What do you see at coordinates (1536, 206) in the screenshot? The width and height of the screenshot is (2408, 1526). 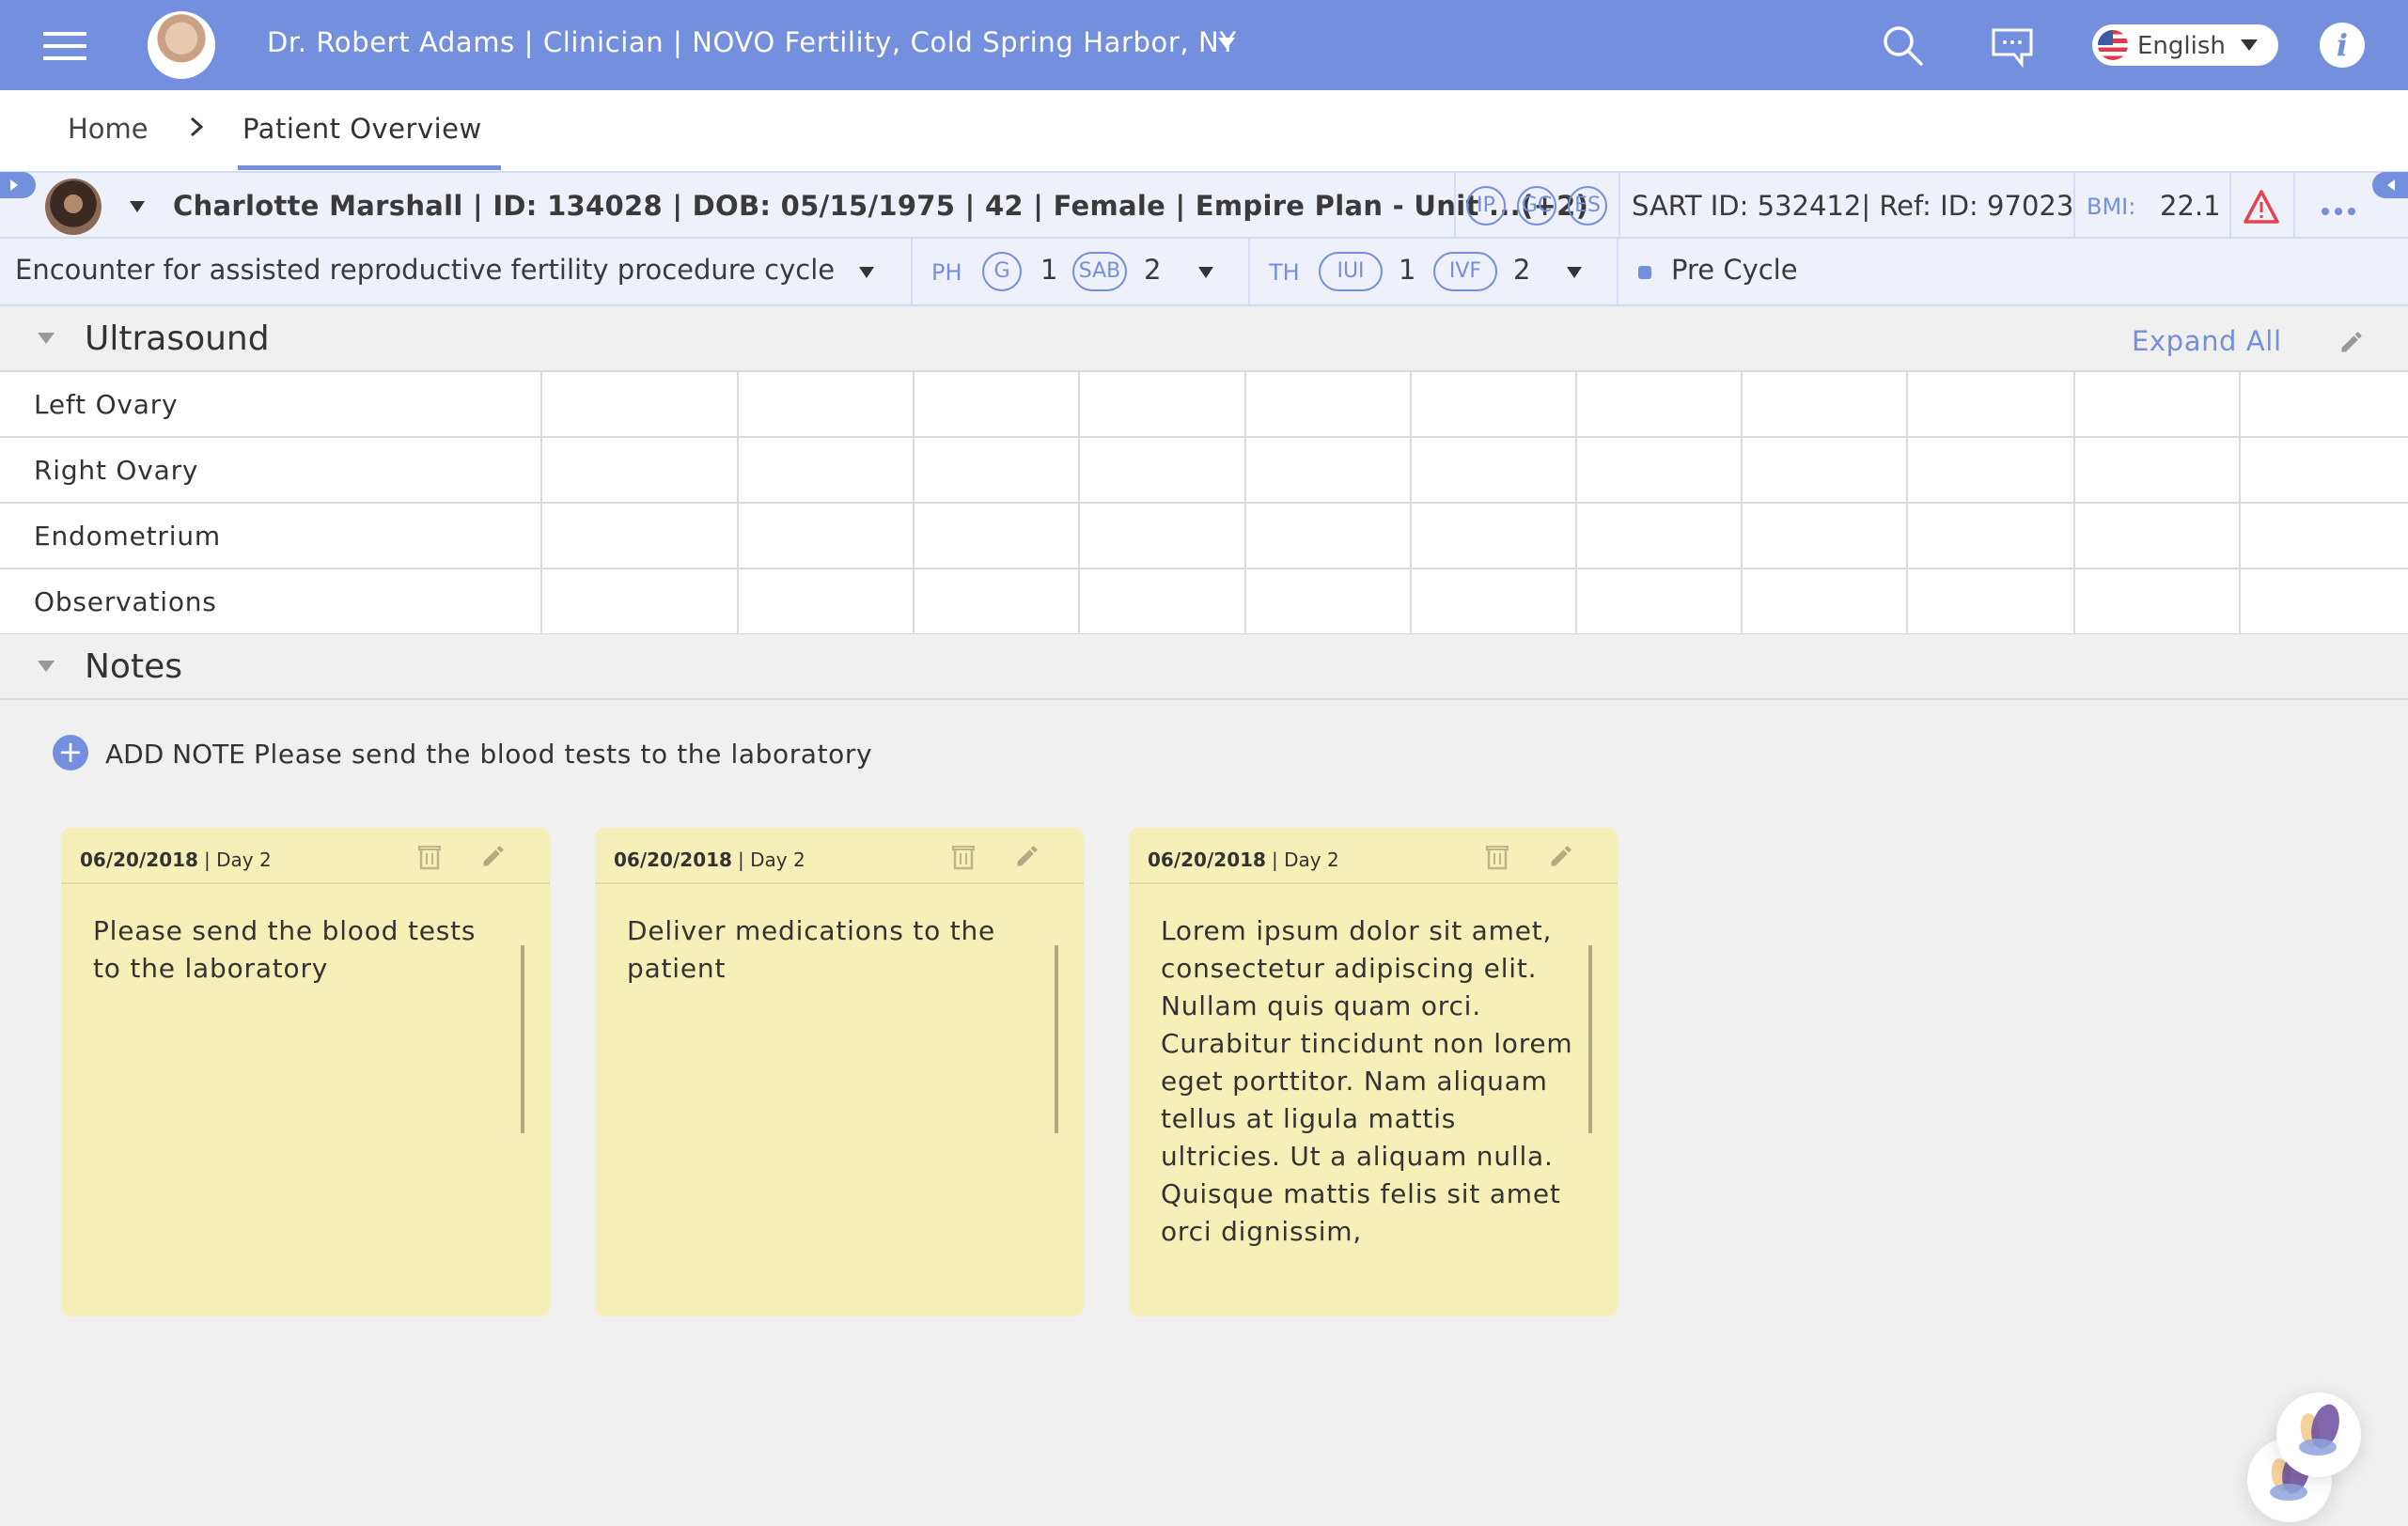 I see `badge-gc: GC` at bounding box center [1536, 206].